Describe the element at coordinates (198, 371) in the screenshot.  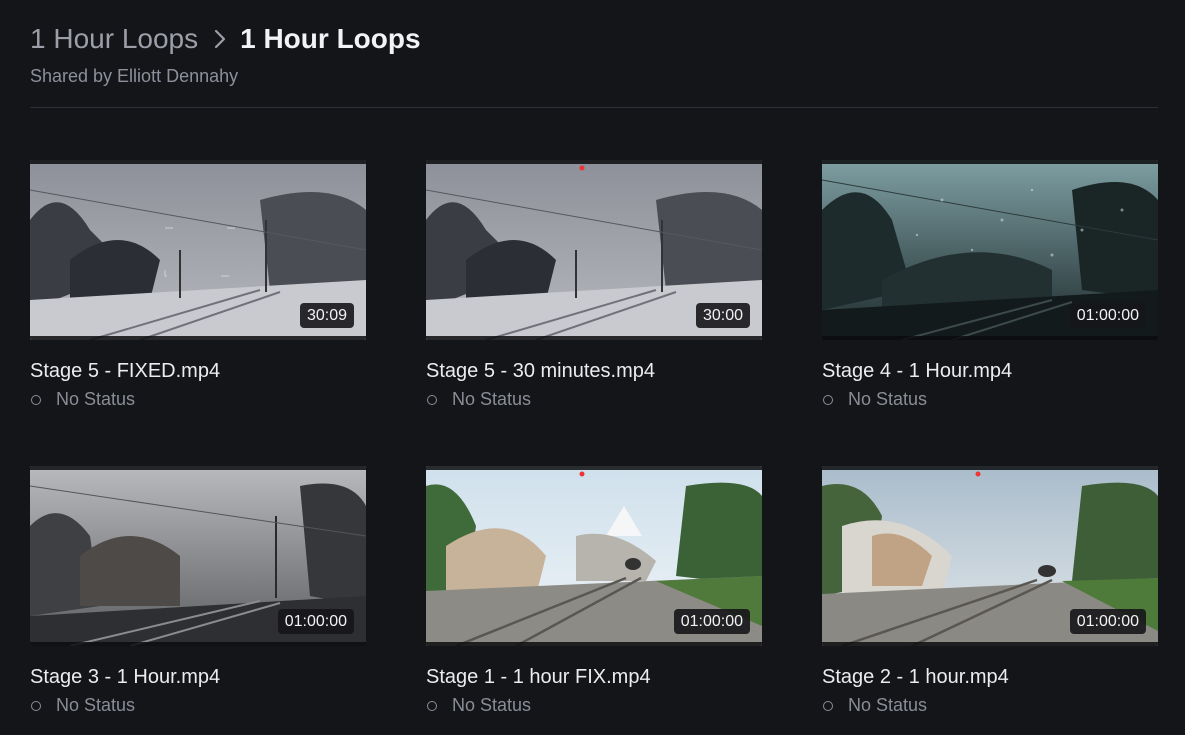
I see `video-title: Stage 5 - FIXED.mp4` at that location.